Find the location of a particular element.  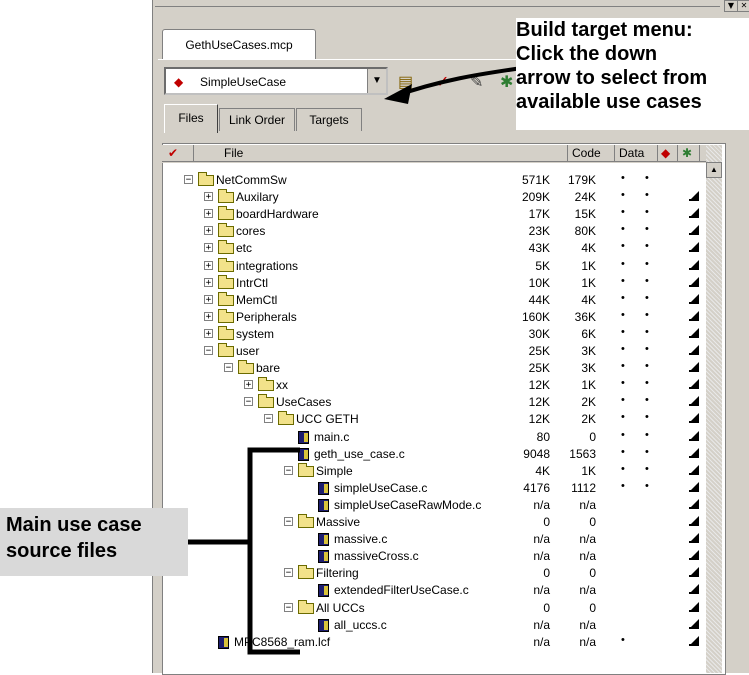

table-row: massive.c n/a n/a is located at coordinates (434, 539).